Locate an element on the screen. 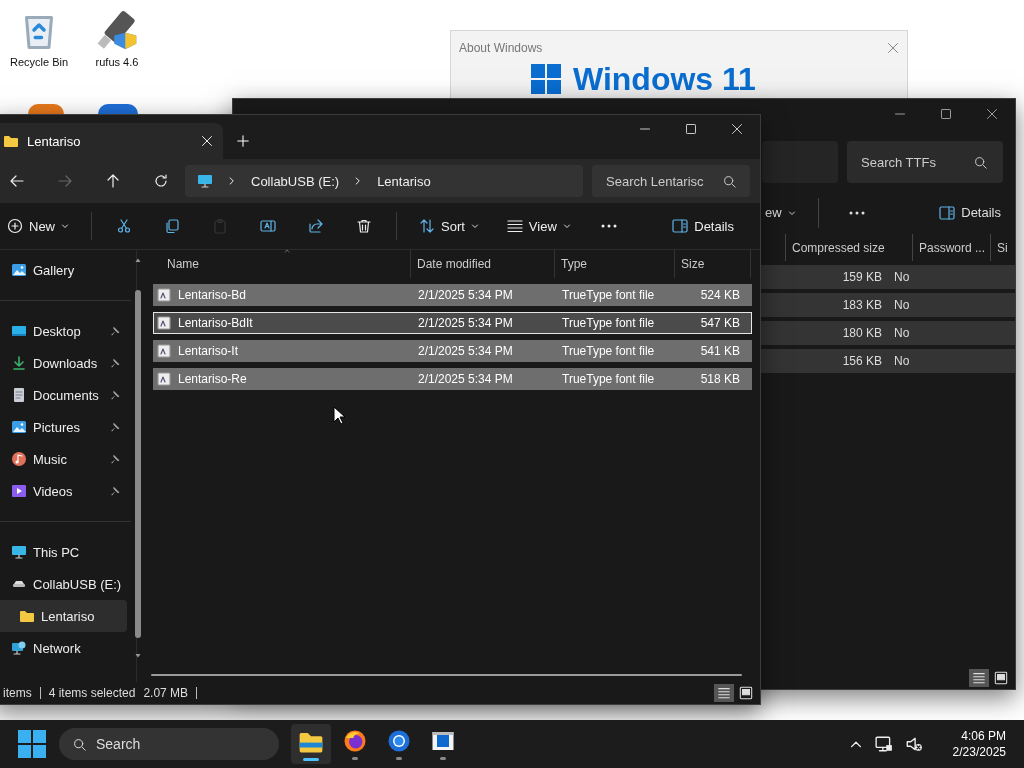 The image size is (1024, 768). sidebar-item: Pictures is located at coordinates (64, 427).